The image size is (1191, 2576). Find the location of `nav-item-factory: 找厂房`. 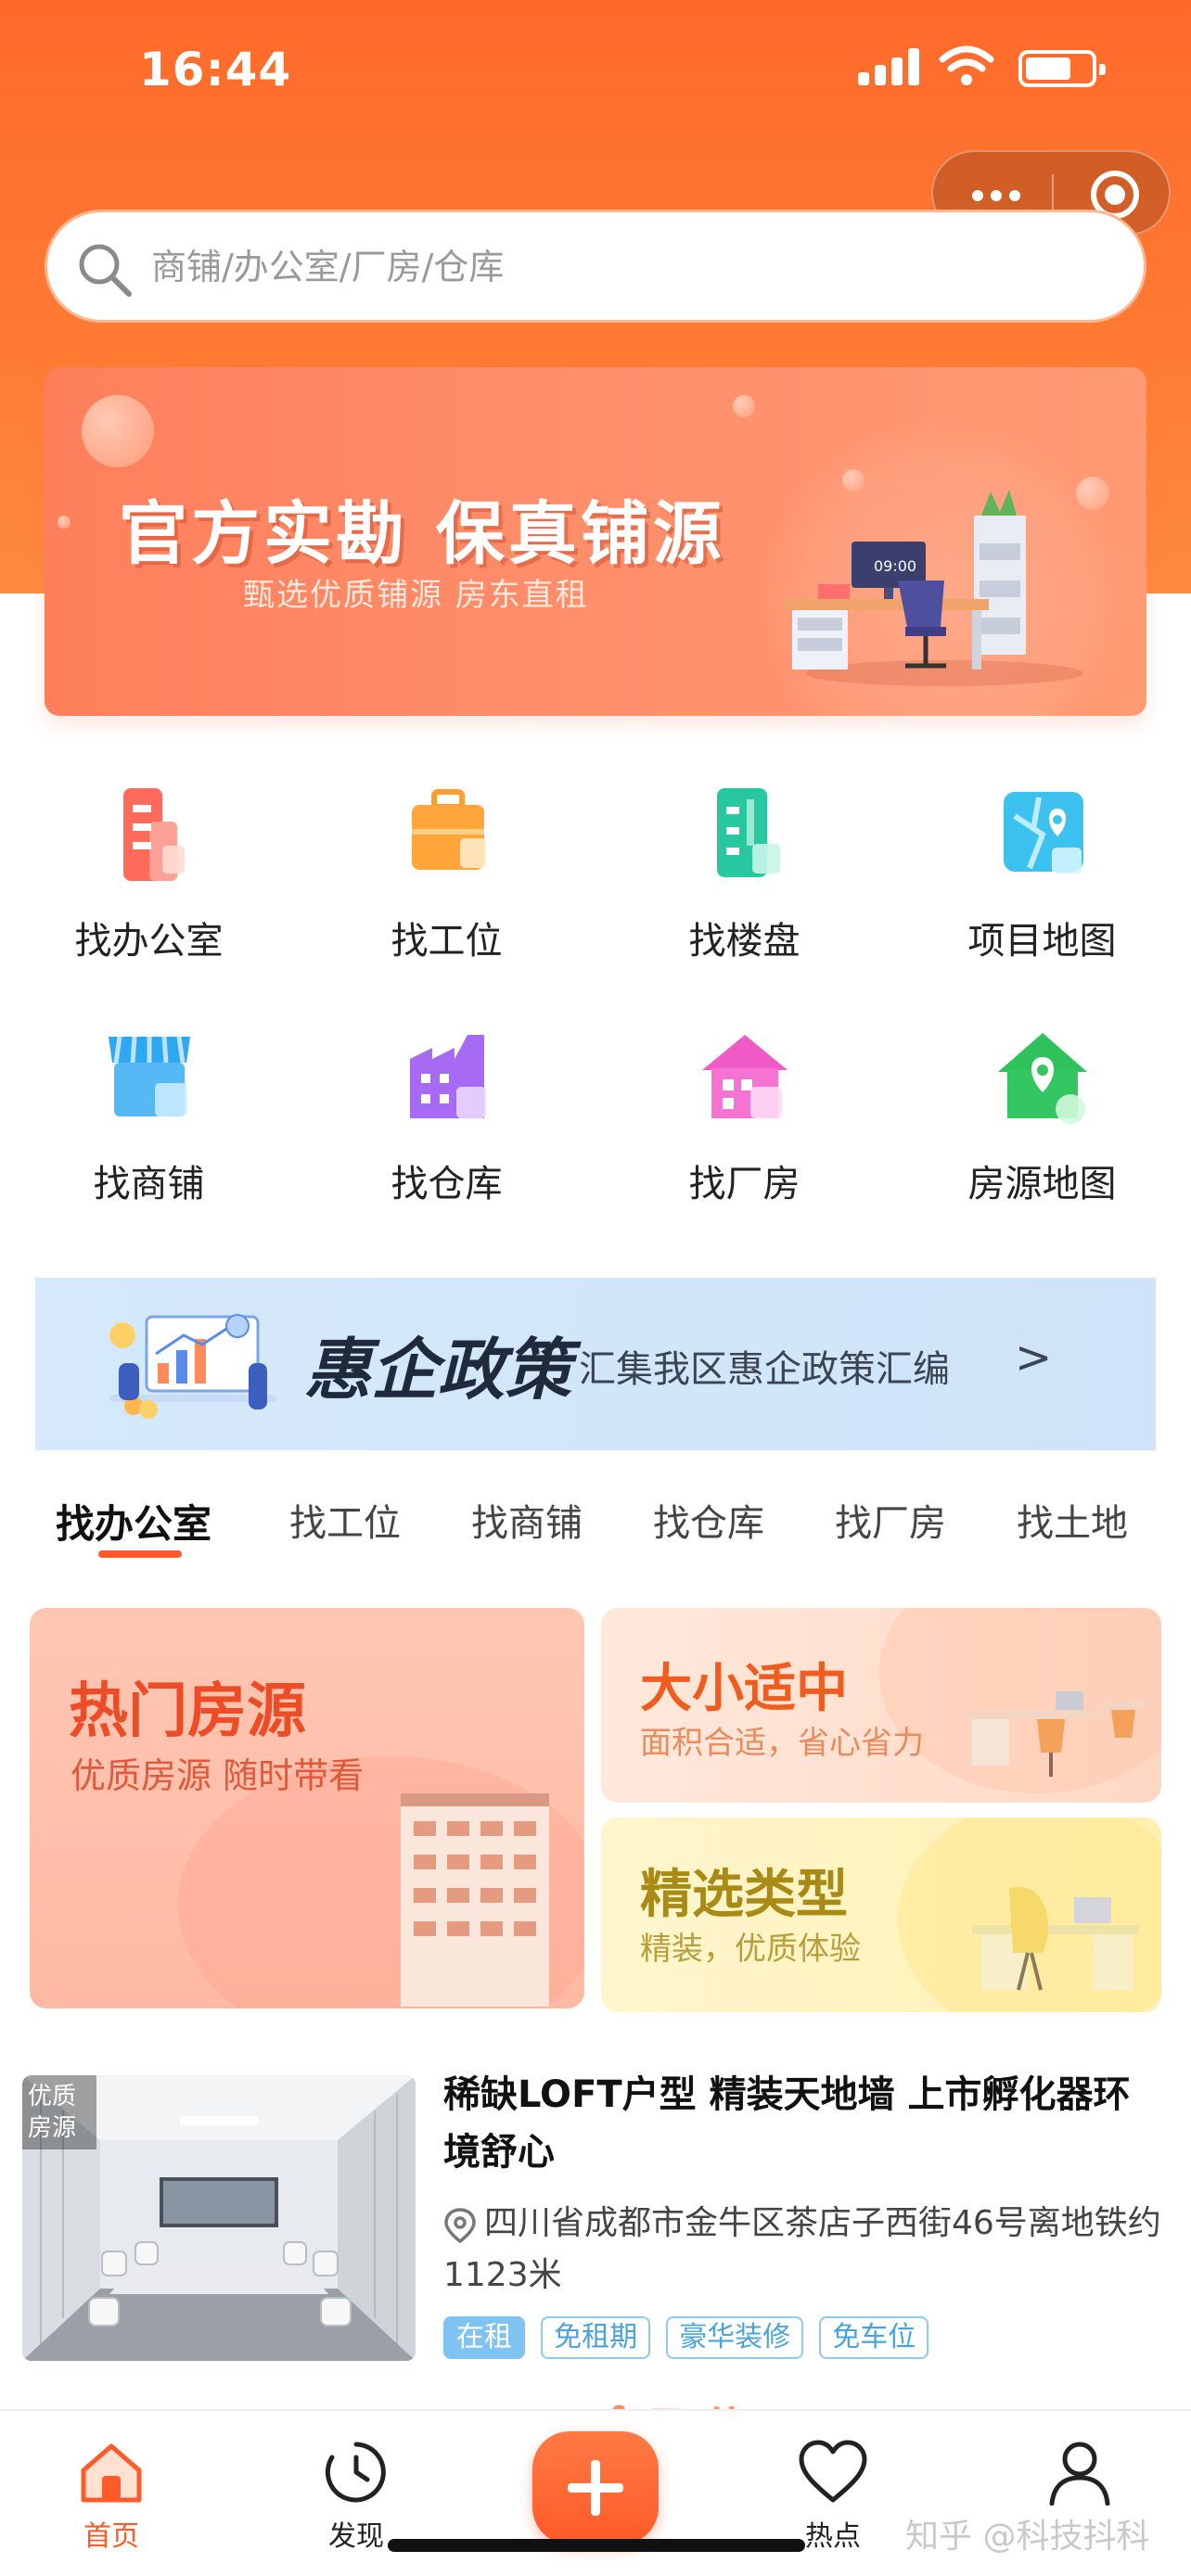

nav-item-factory: 找厂房 is located at coordinates (744, 1115).